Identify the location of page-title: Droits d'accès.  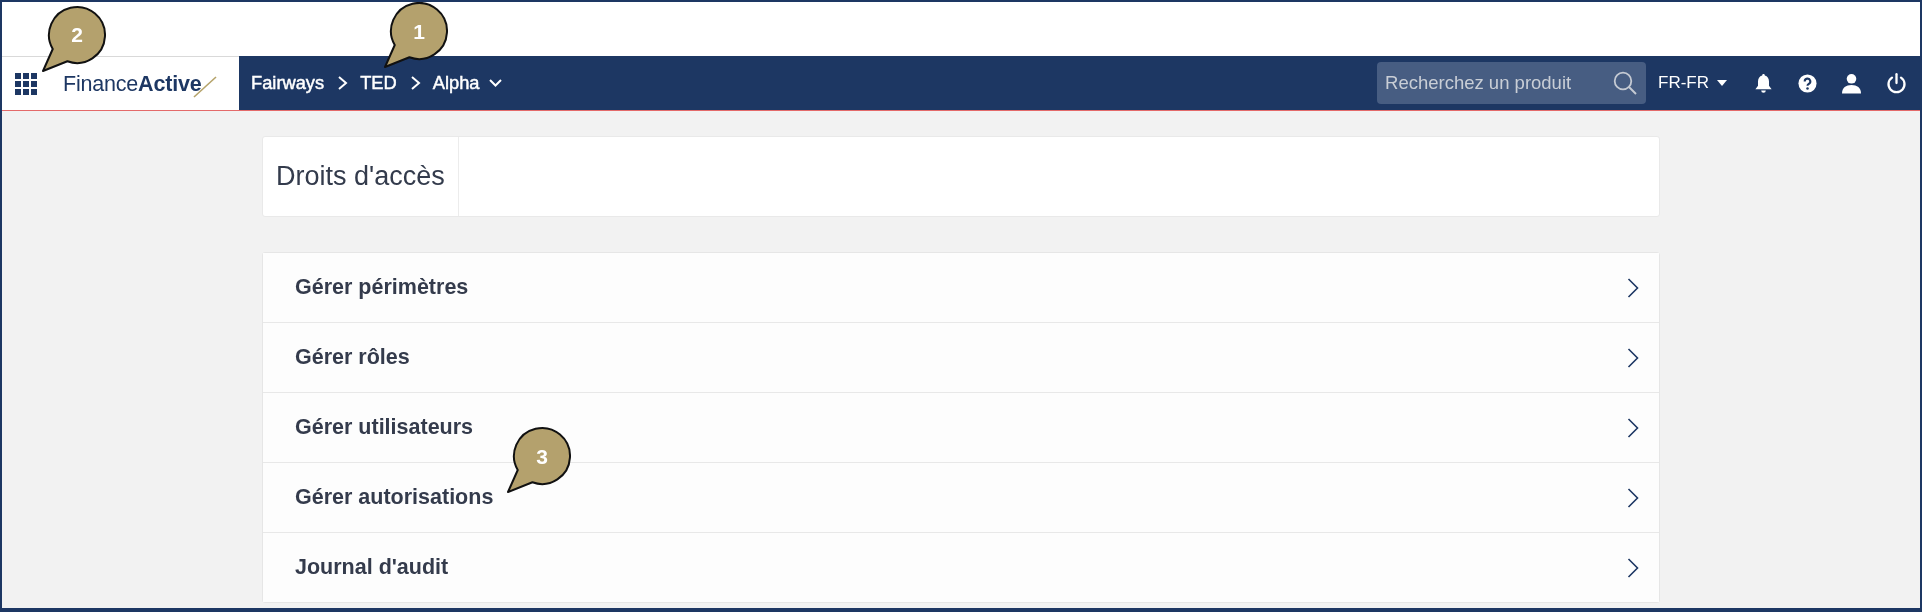
(360, 176).